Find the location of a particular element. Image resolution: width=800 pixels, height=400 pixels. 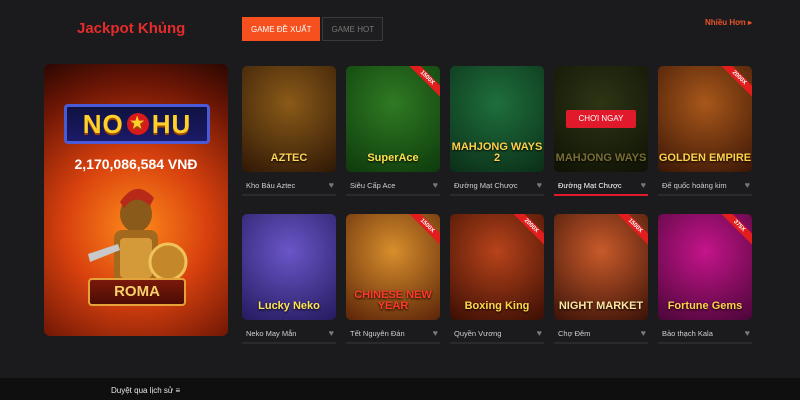

game-thumbnail: CHINESE NEW YEAR 1500X is located at coordinates (393, 267).